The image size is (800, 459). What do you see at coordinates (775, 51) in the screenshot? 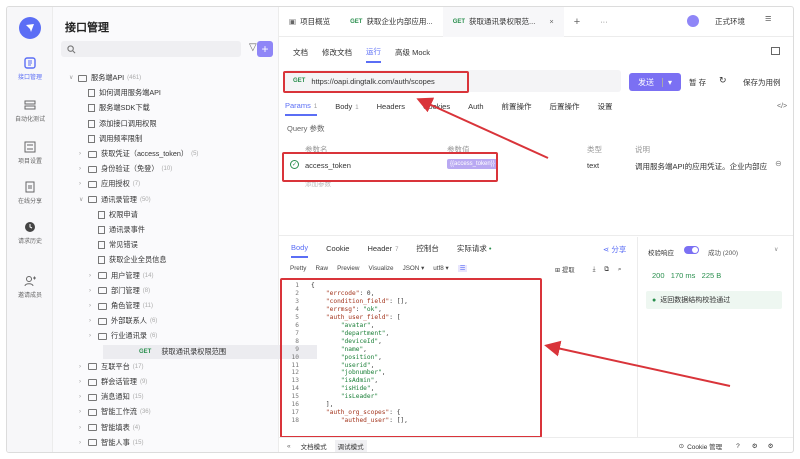
I see `layout-toggle-icon` at bounding box center [775, 51].